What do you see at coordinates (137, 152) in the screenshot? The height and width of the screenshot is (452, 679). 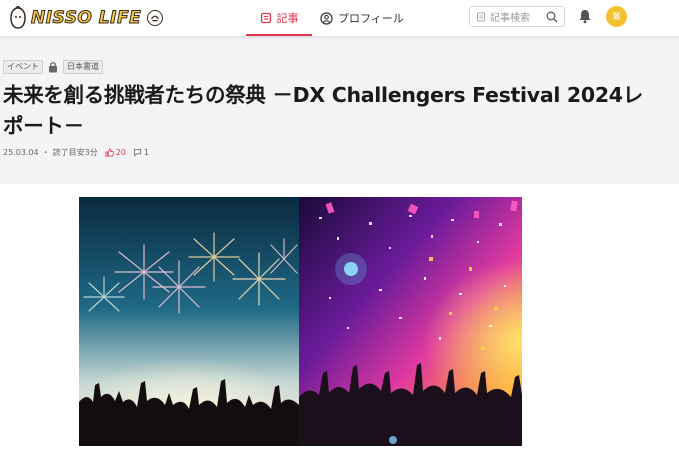 I see `comment-icon` at bounding box center [137, 152].